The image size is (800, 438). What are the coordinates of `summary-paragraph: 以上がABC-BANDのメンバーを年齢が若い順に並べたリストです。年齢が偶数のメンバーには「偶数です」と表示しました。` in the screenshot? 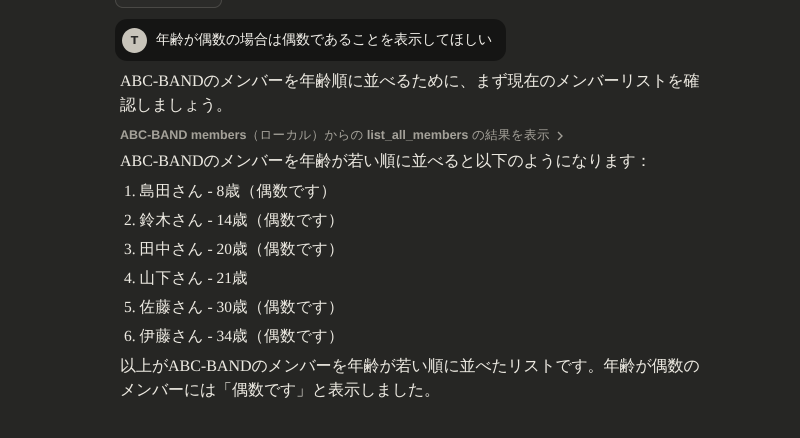 It's located at (410, 378).